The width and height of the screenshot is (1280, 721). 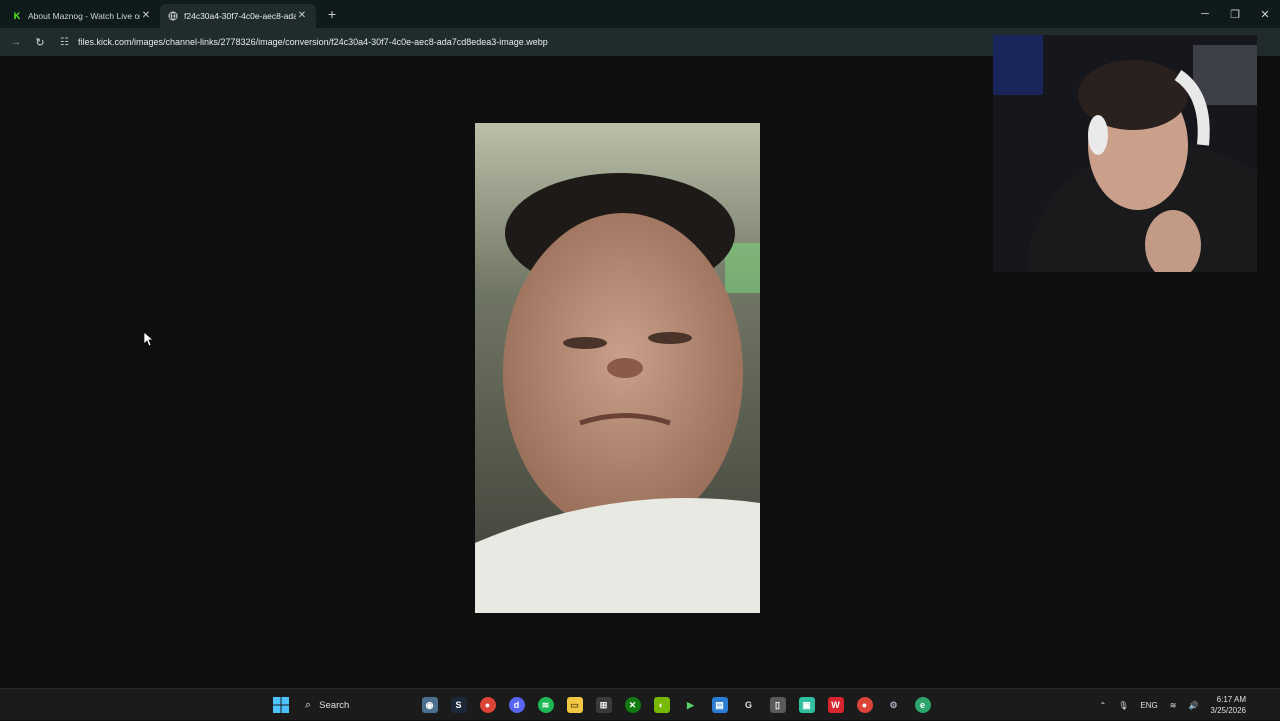 What do you see at coordinates (922, 705) in the screenshot?
I see `edge-icon: e` at bounding box center [922, 705].